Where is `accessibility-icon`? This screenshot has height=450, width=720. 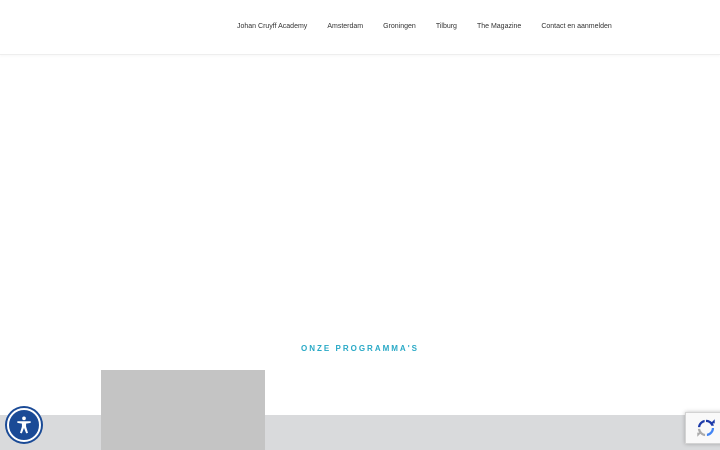
accessibility-icon is located at coordinates (24, 425).